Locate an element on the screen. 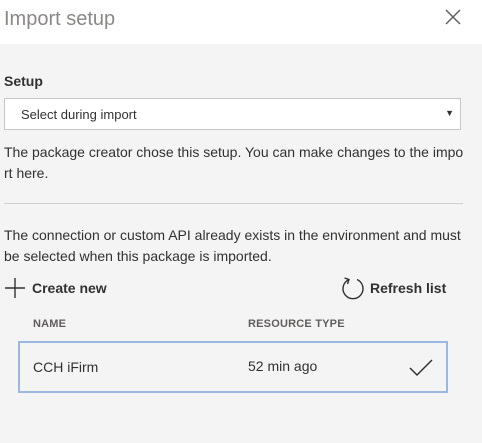 The width and height of the screenshot is (482, 443). refresh-list-button: Refresh list is located at coordinates (393, 288).